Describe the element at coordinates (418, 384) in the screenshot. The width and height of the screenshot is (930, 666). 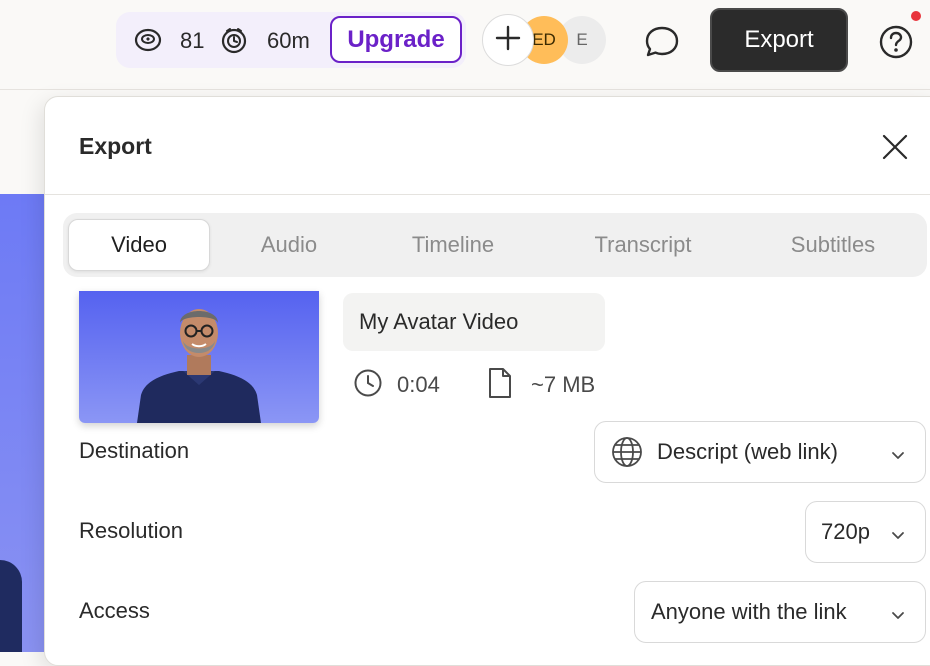
I see `duration-value: 0:04` at that location.